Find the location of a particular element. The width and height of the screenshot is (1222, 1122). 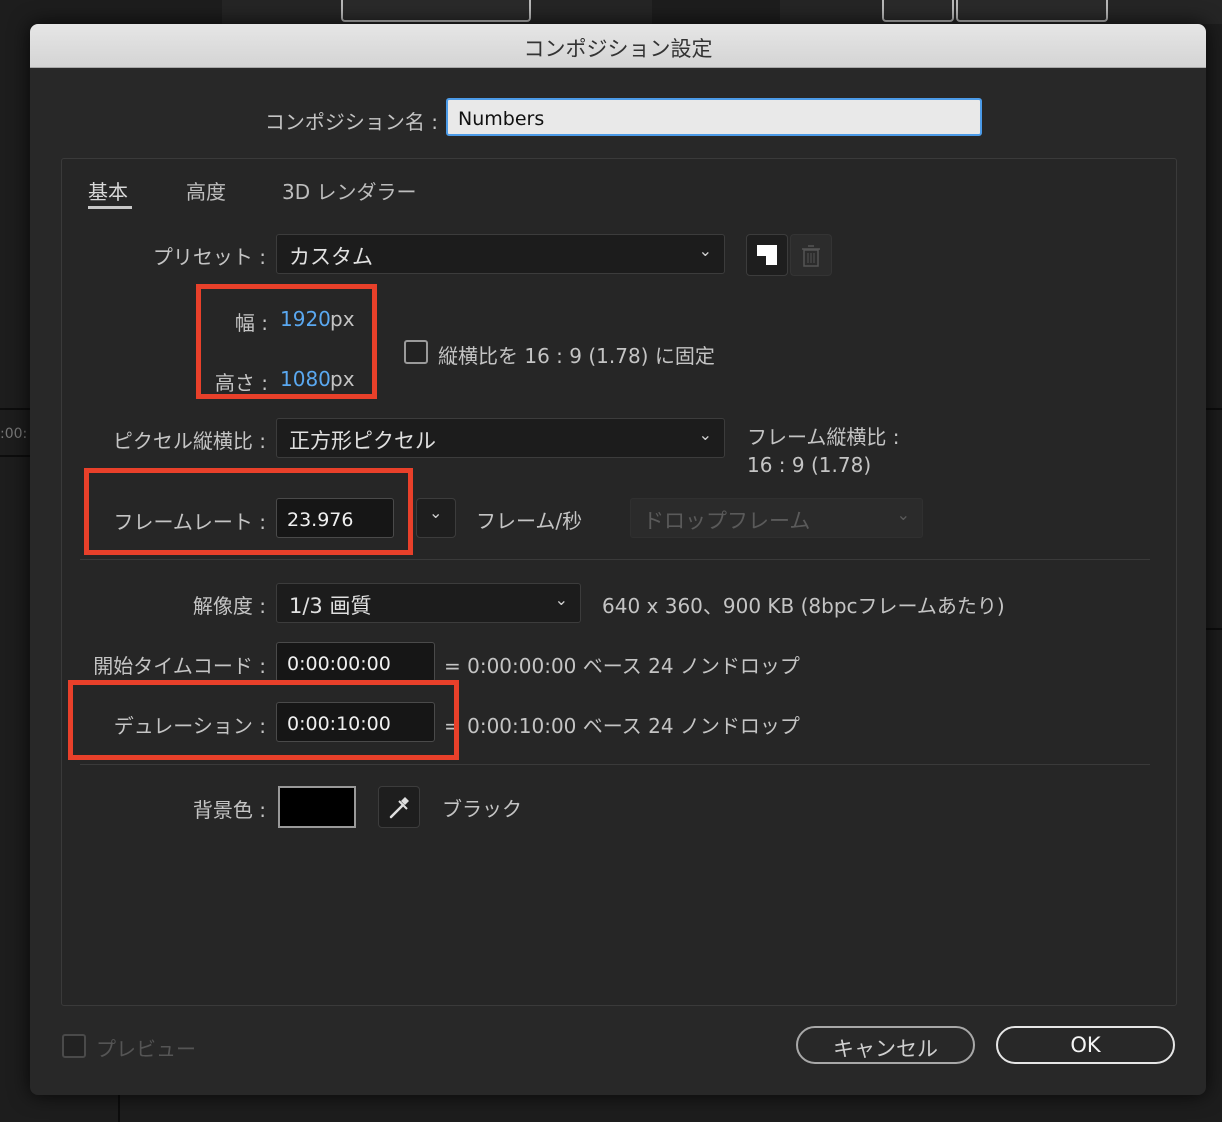

preview-label: プレビュー is located at coordinates (146, 1049).